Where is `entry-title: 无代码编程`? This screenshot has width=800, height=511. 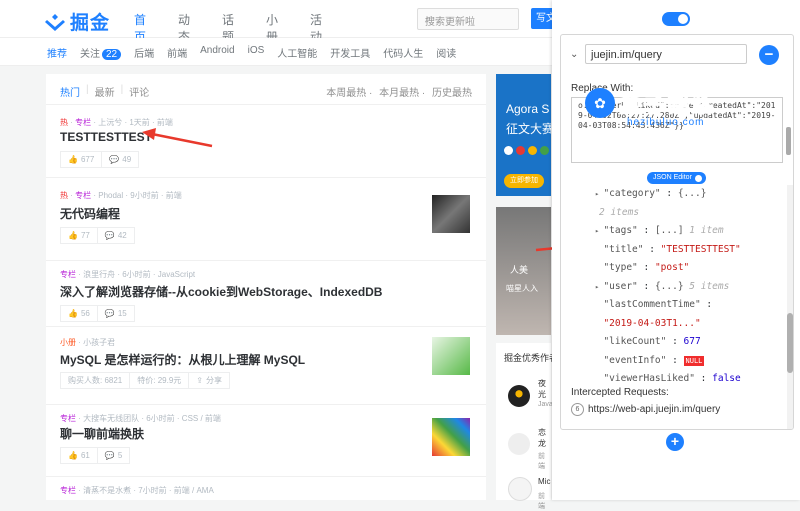
entry-title: 无代码编程 is located at coordinates (90, 213).